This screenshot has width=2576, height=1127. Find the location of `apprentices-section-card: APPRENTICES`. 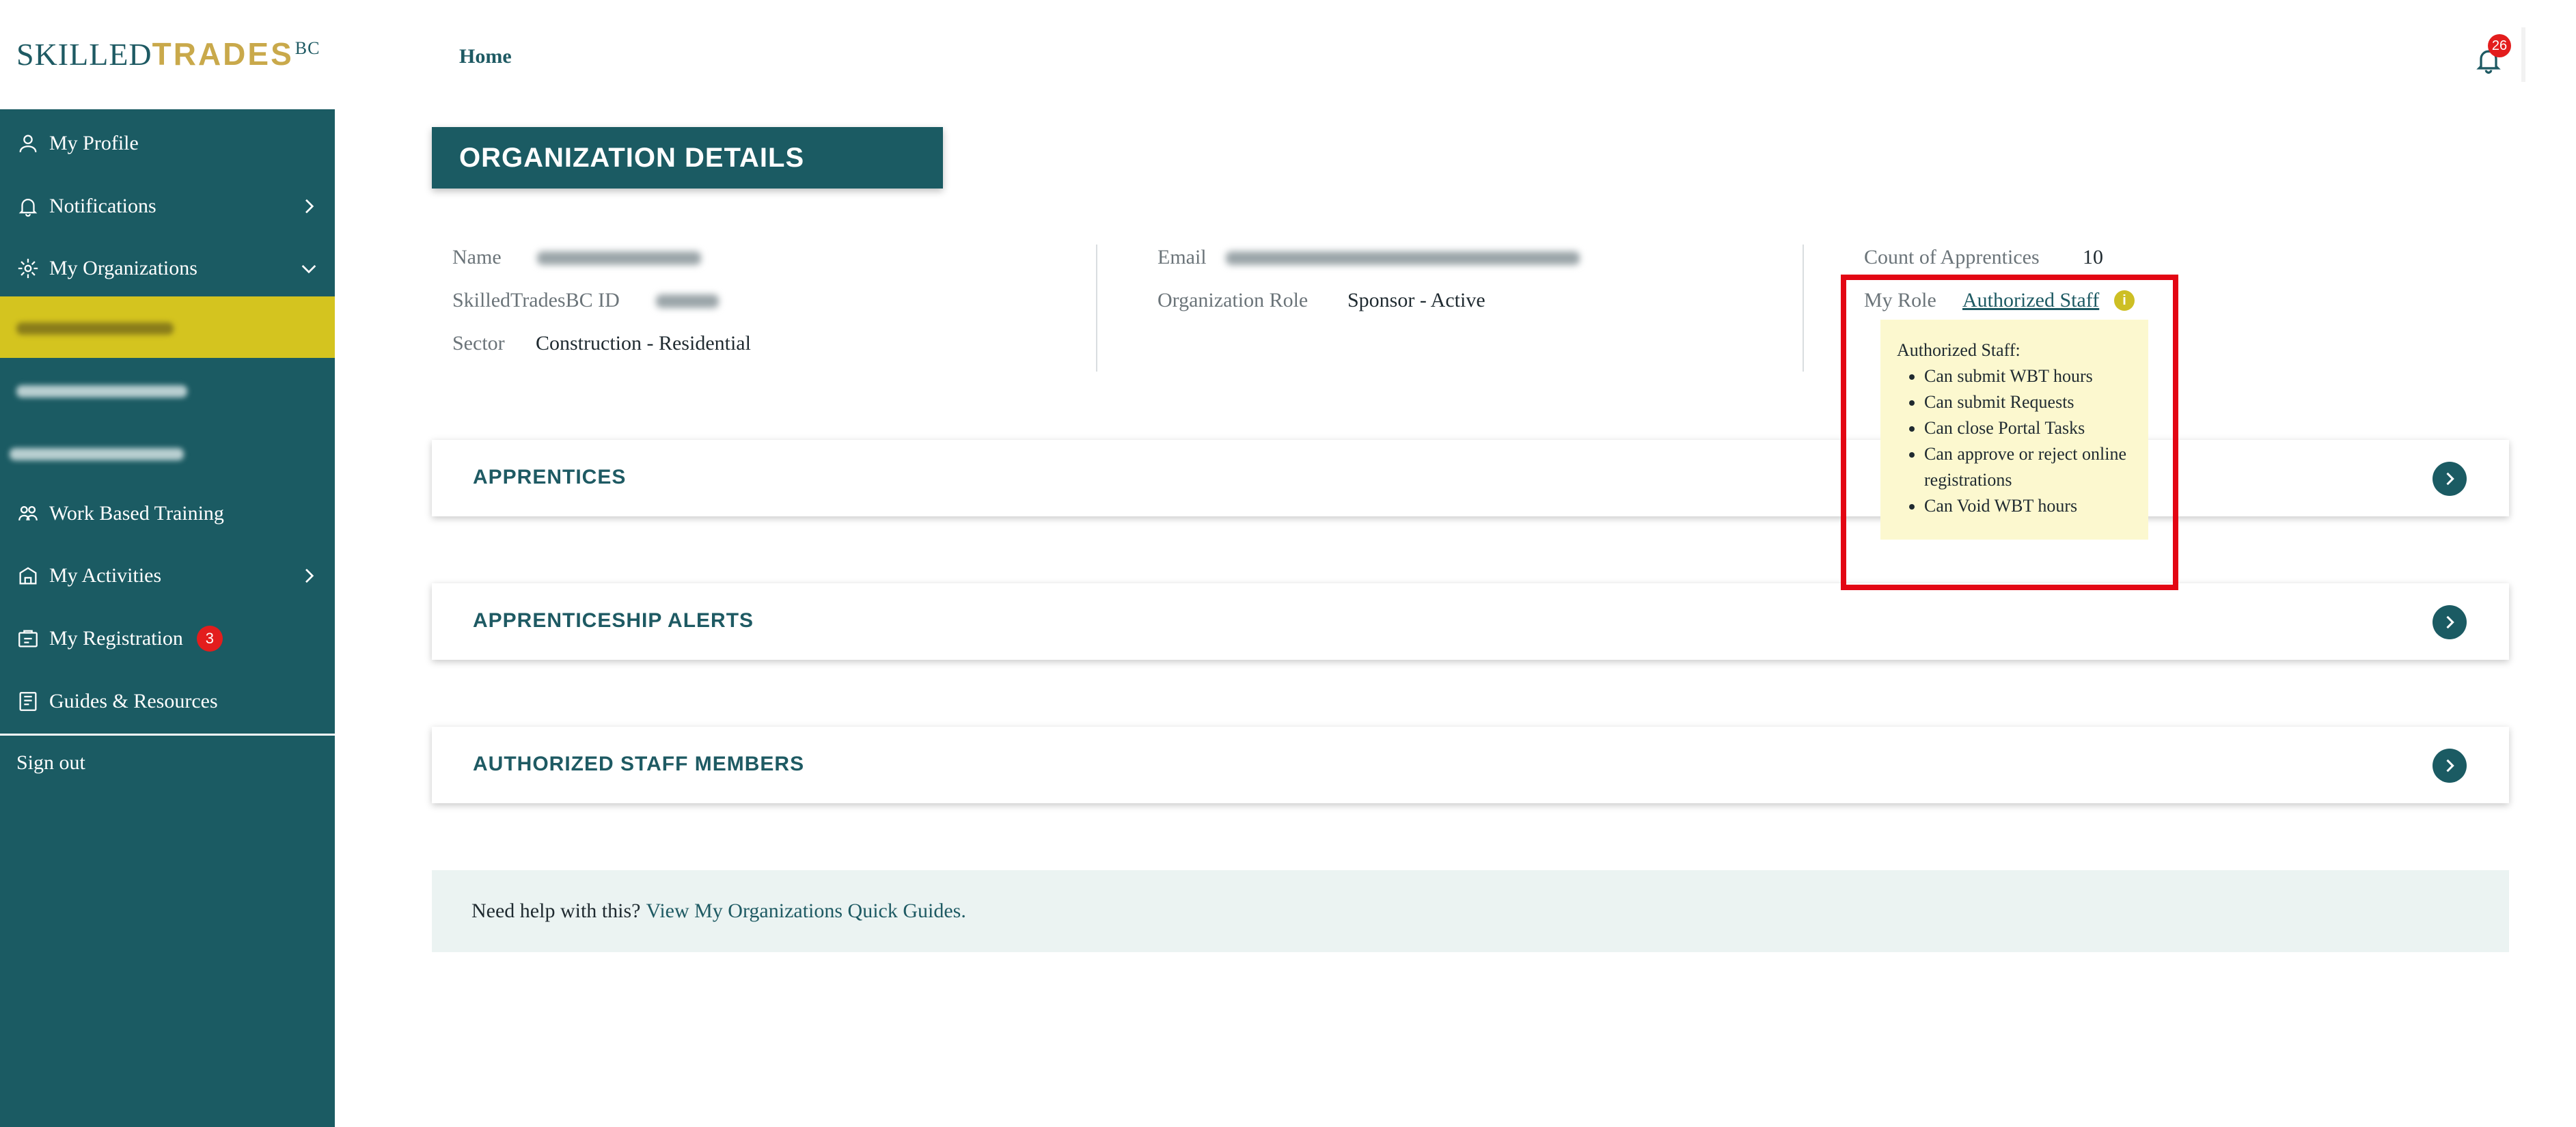

apprentices-section-card: APPRENTICES is located at coordinates (1470, 478).